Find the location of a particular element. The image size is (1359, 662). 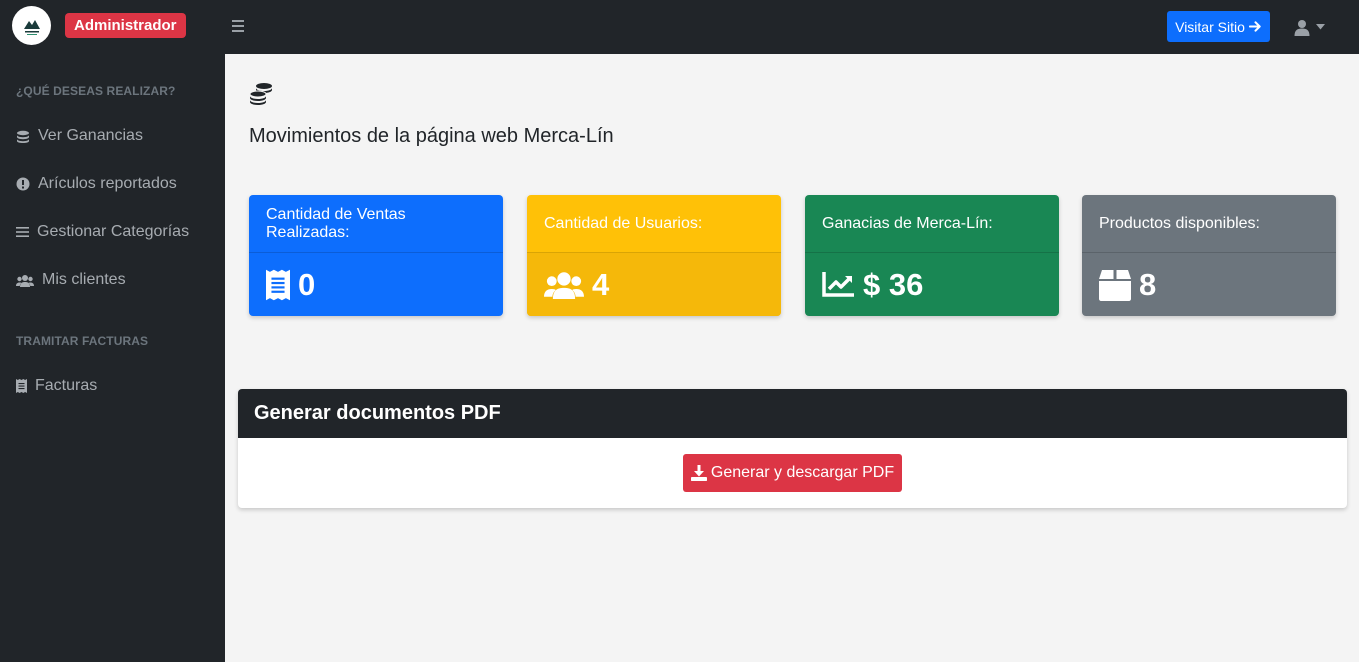

pdf-panel-title: Generar documentos PDF is located at coordinates (792, 413).